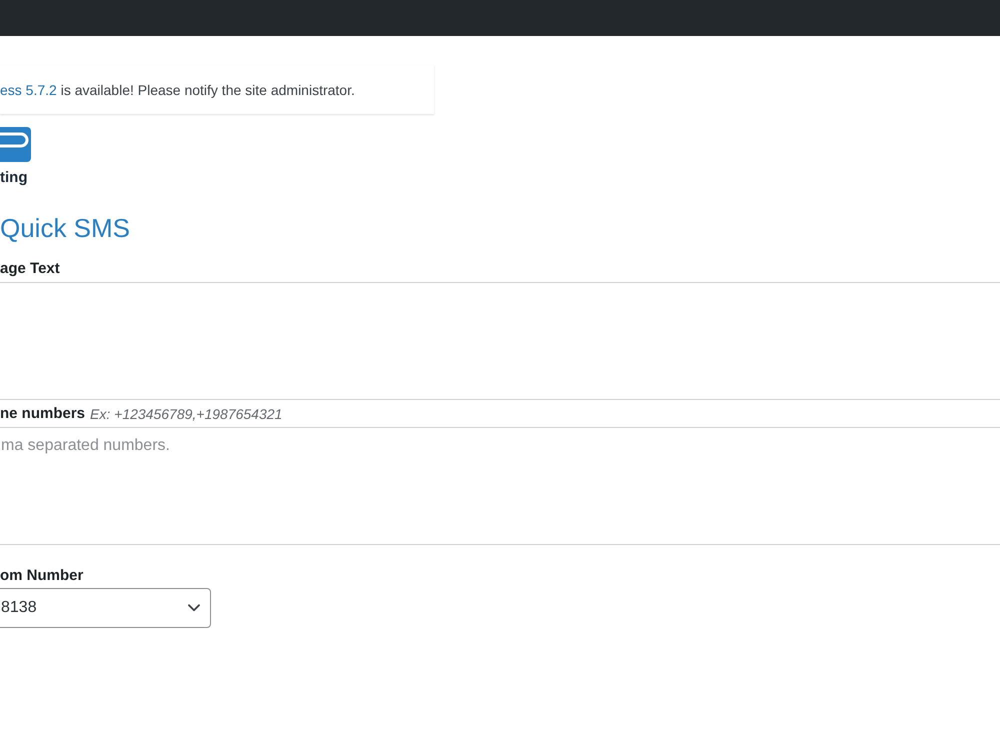 The height and width of the screenshot is (750, 1000). I want to click on update-notice: ess 5.7.2 is available! Please notify the site administrator., so click(177, 90).